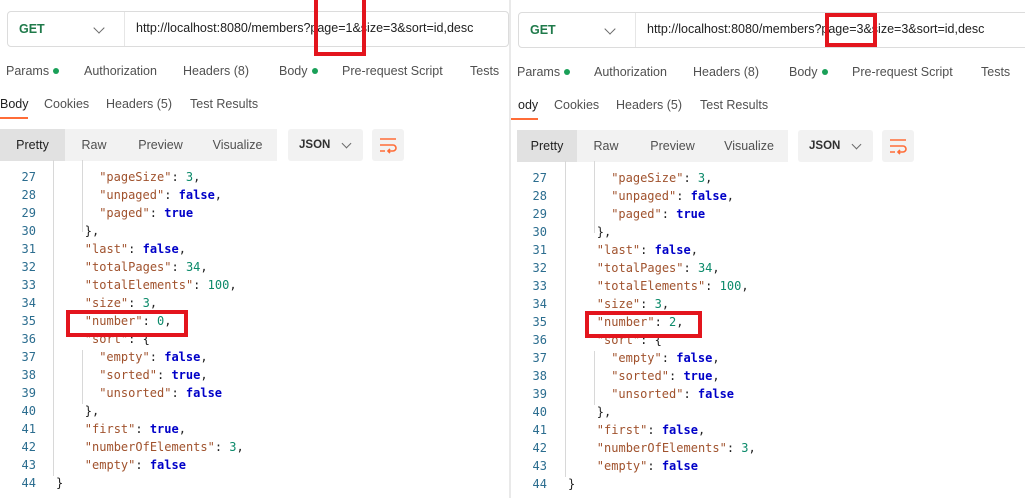 The image size is (1025, 498). I want to click on code-text: "empty": false,, so click(153, 357).